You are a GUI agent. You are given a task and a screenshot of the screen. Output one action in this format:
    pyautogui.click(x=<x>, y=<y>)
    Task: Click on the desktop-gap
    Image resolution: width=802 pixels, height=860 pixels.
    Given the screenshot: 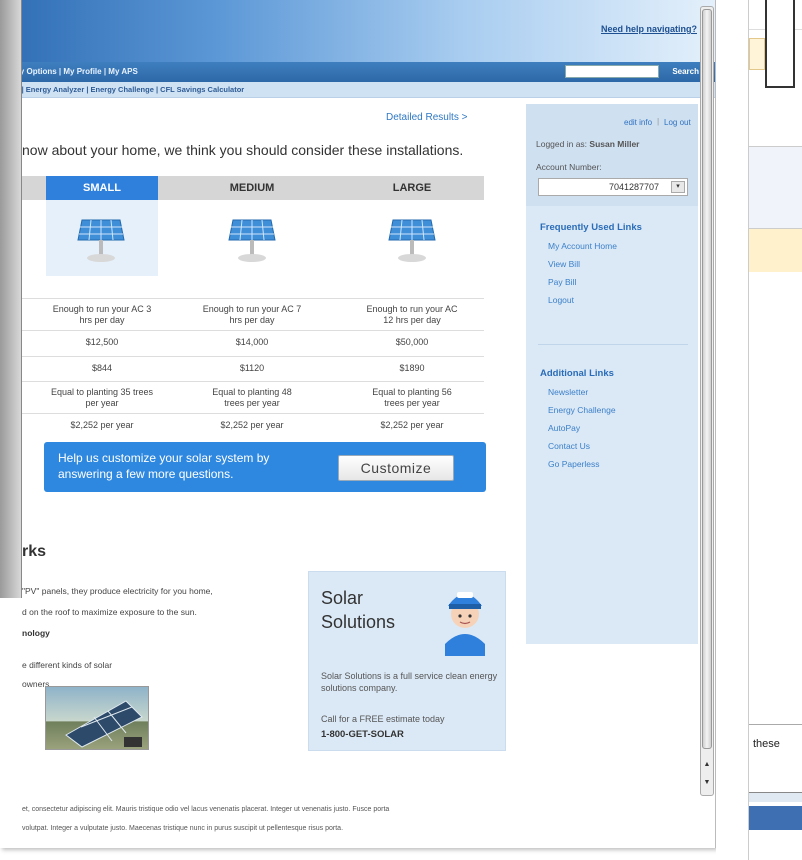 What is the action you would take?
    pyautogui.click(x=732, y=430)
    